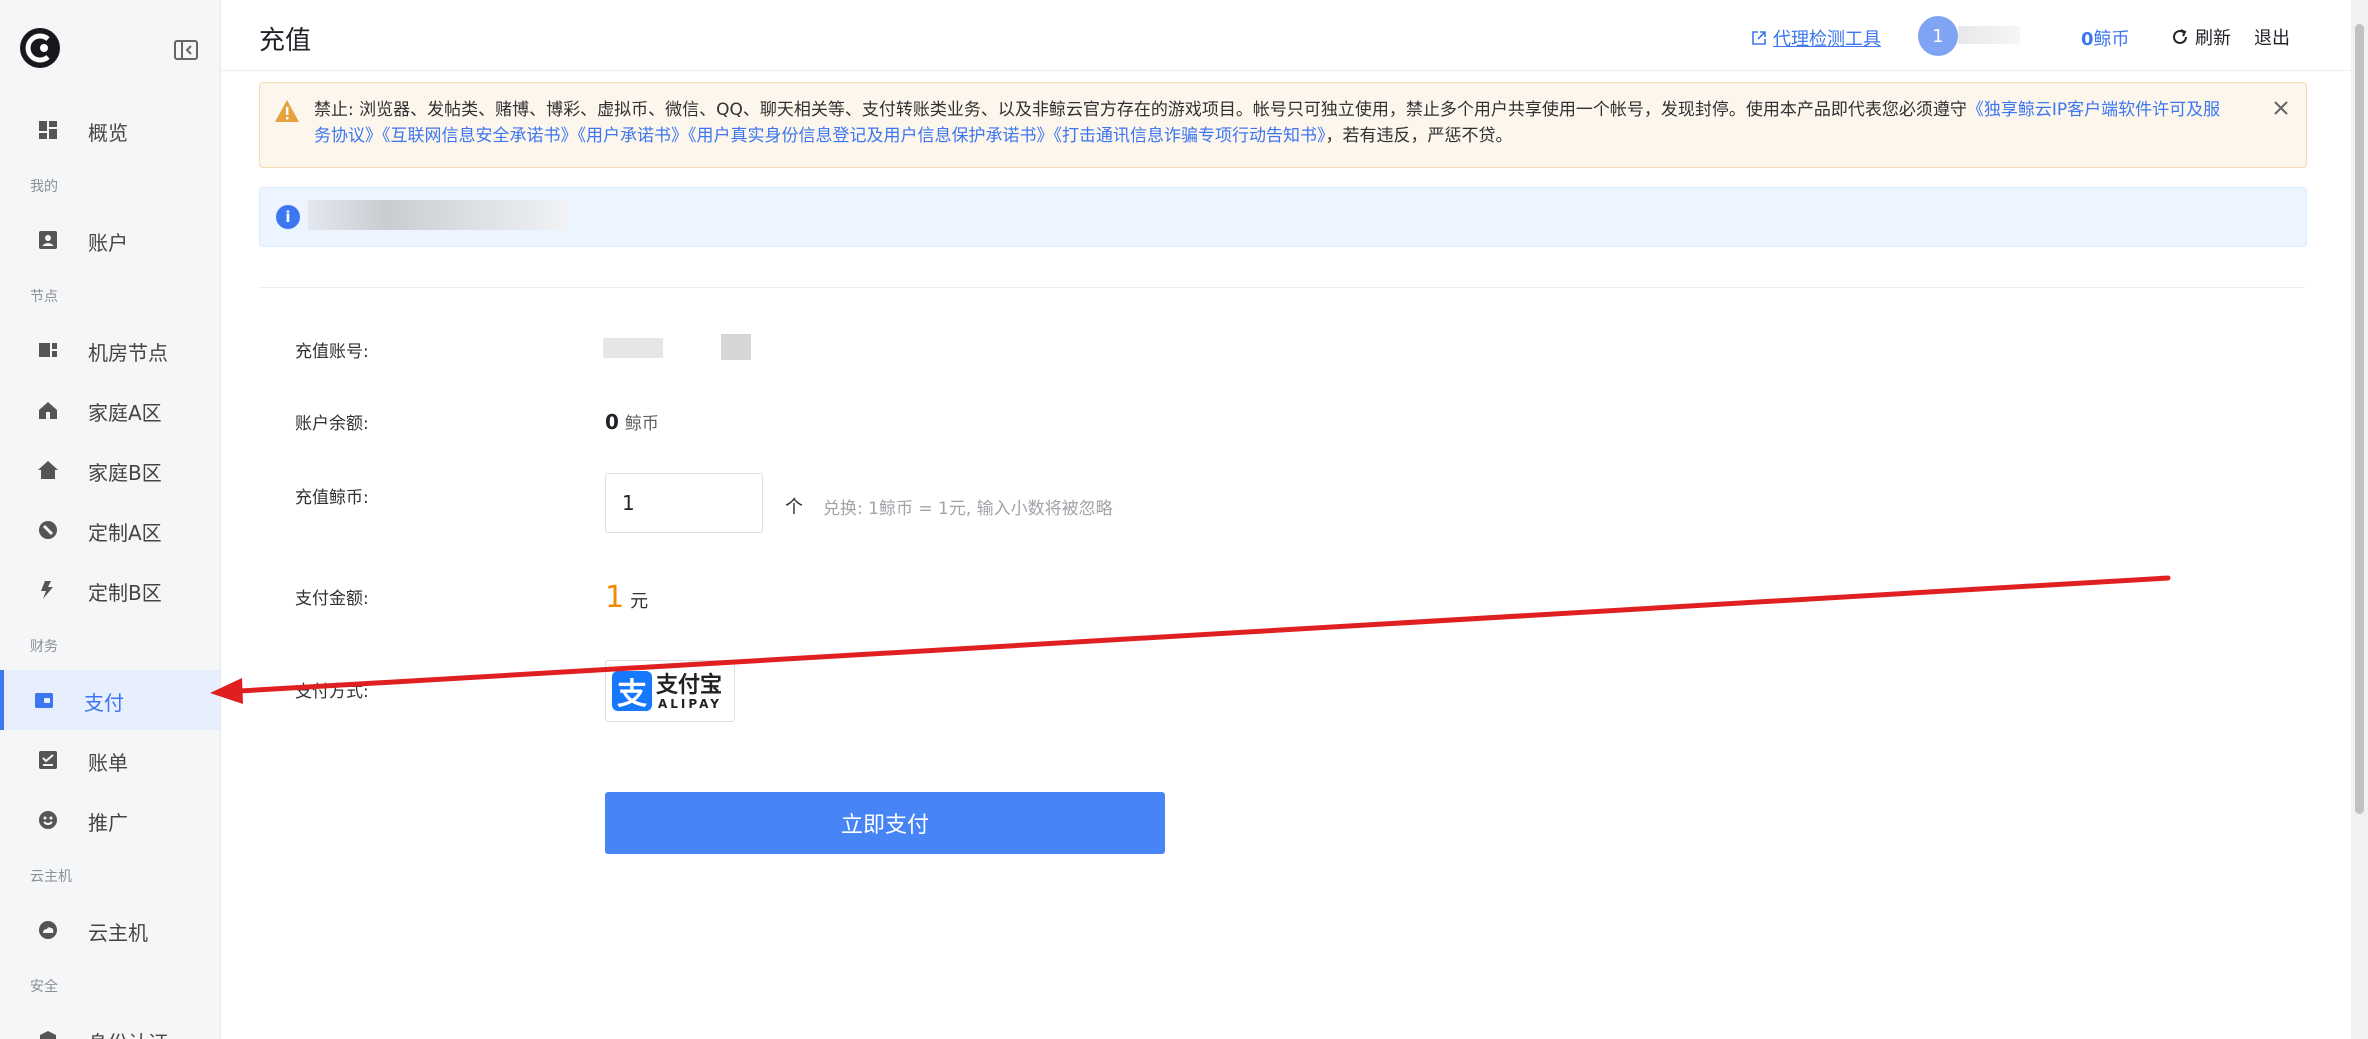 The width and height of the screenshot is (2368, 1039). I want to click on sidebar-item-label: 推广, so click(108, 823).